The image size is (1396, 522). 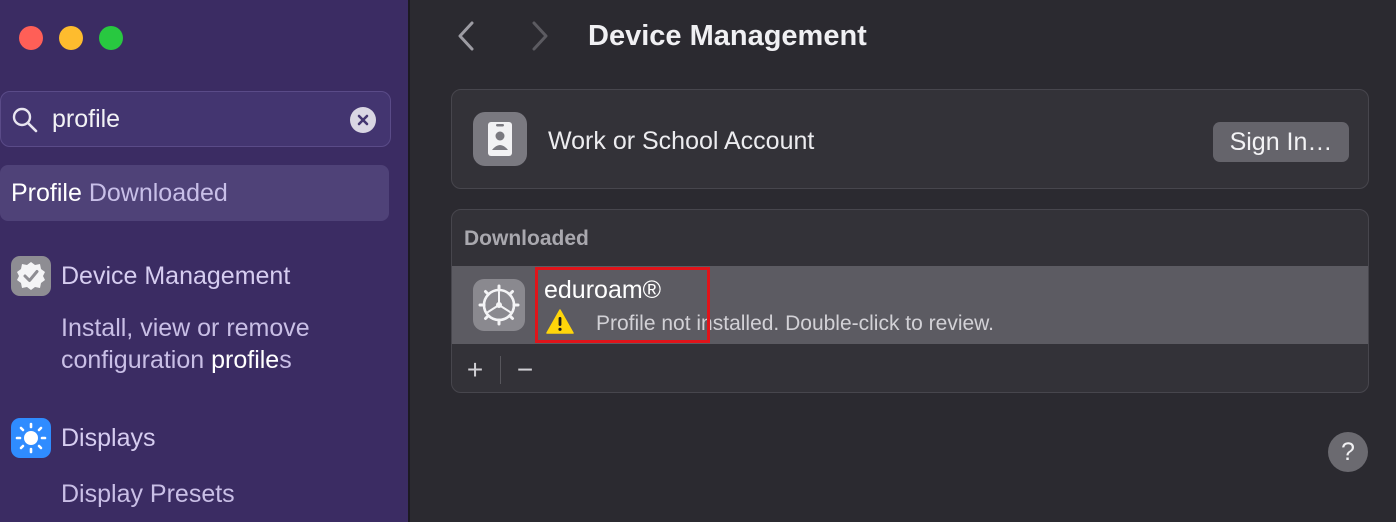 I want to click on profile-list-toolbar: + −, so click(x=910, y=368).